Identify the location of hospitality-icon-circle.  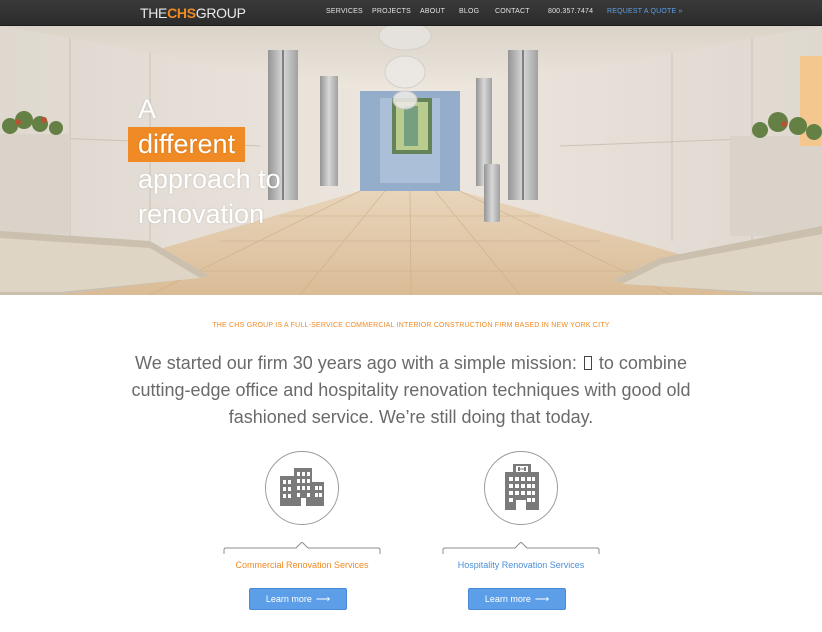
(521, 488).